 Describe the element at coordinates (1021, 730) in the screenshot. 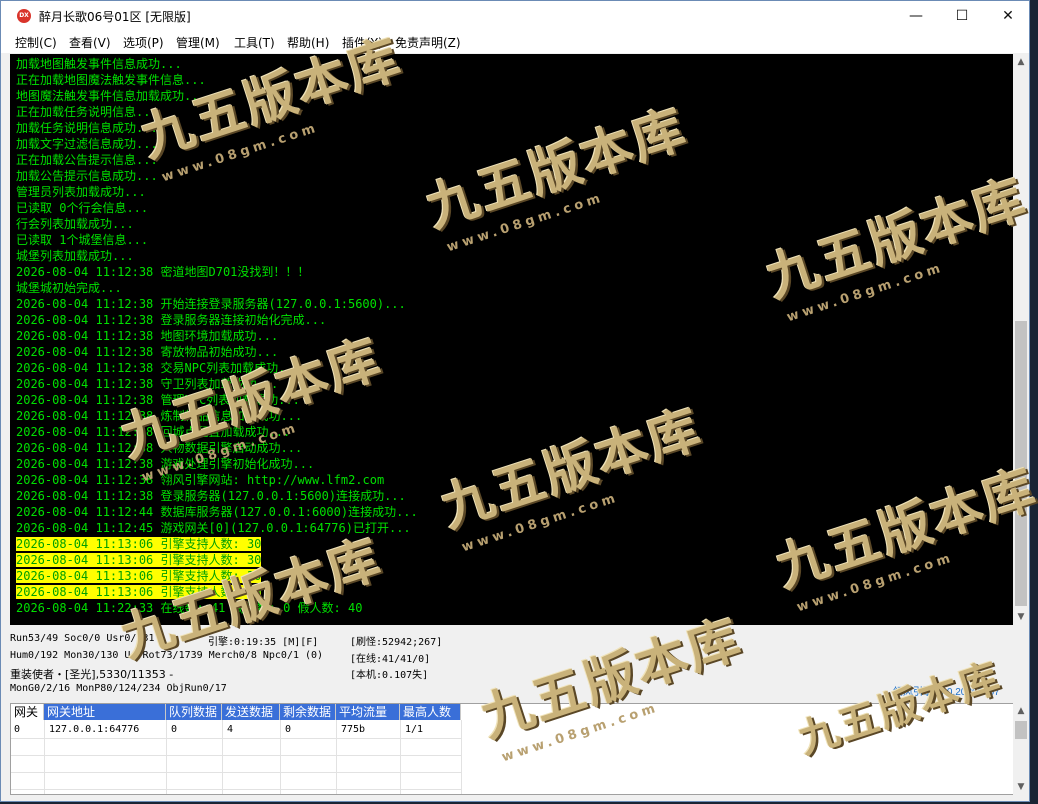

I see `table-scroll-thumb` at that location.